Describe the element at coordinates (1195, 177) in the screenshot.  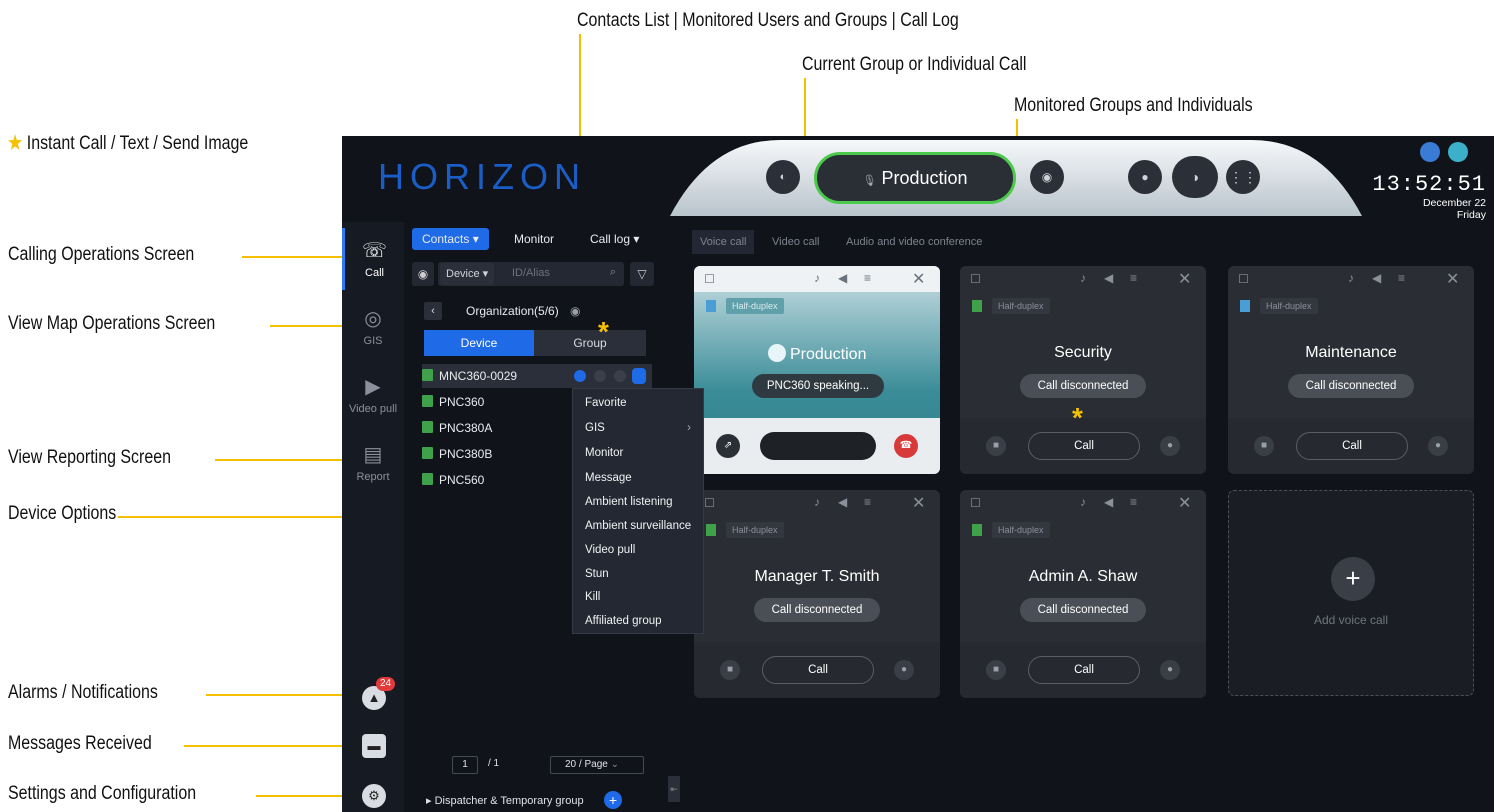
I see `speaker-icon: ◑` at that location.